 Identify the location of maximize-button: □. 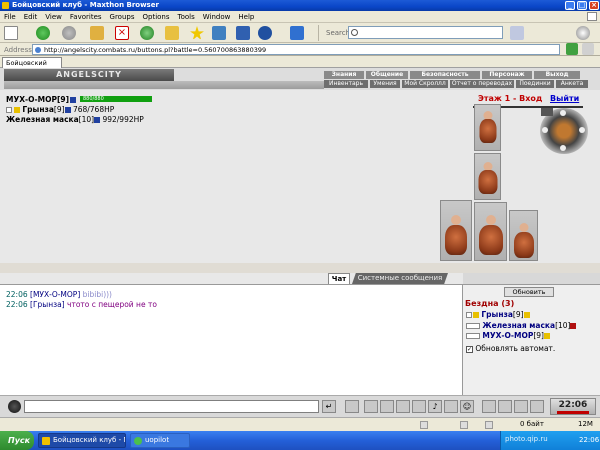
(582, 5).